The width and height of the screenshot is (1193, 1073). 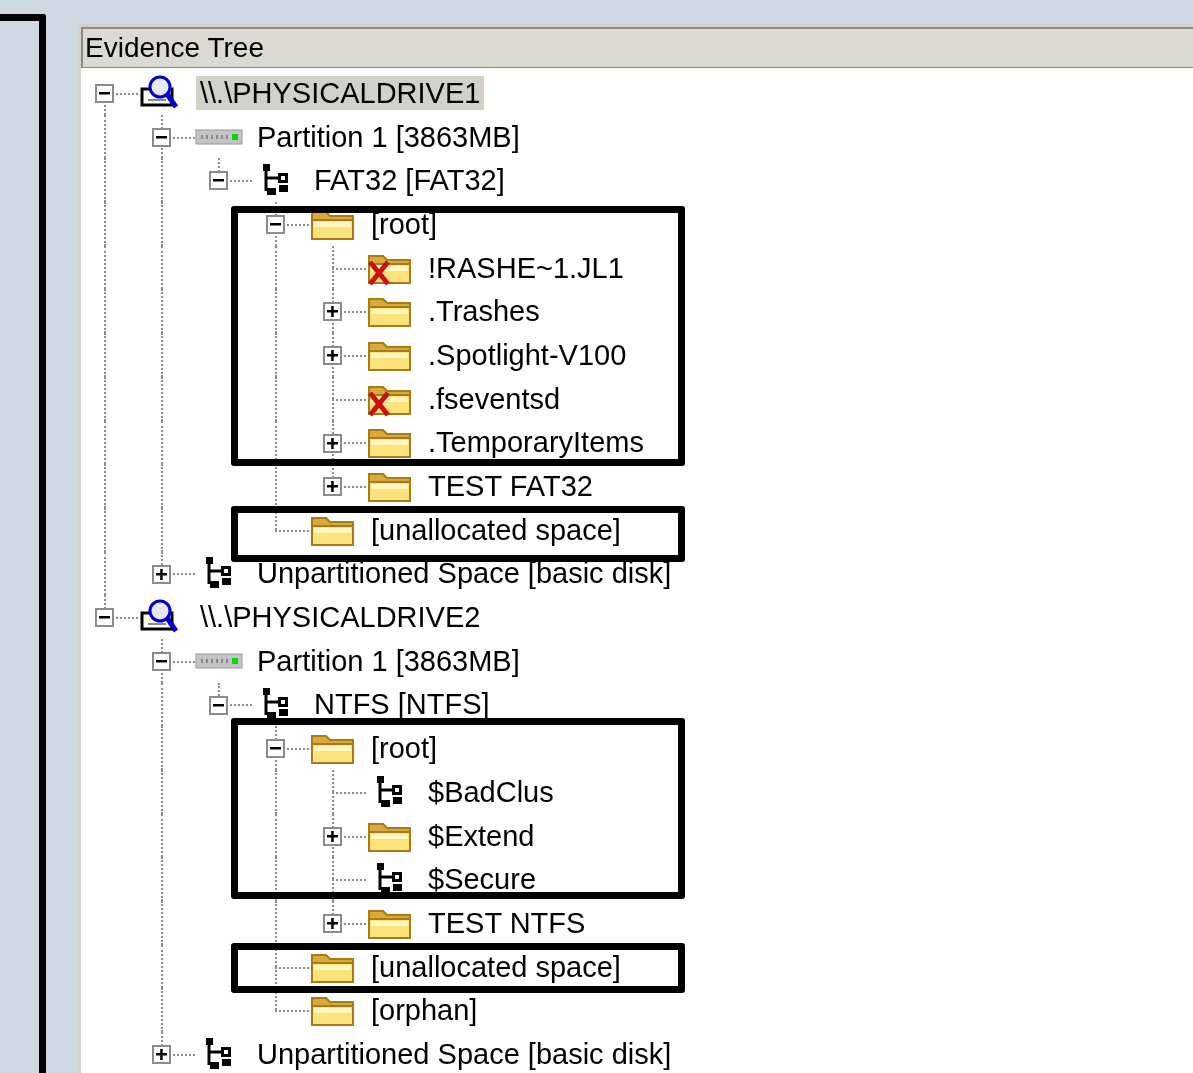 I want to click on tree-node-label: $Extend, so click(x=481, y=835).